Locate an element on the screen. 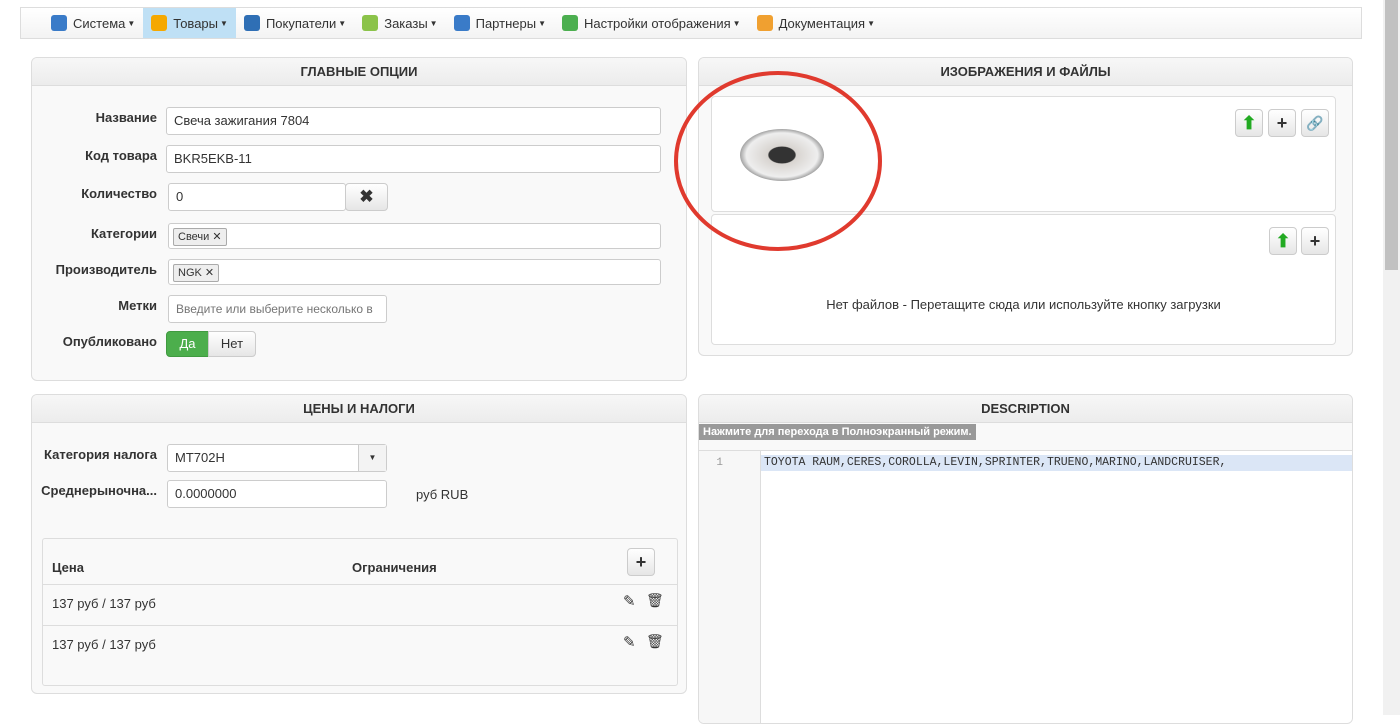 The width and height of the screenshot is (1400, 724). red-highlight-circle is located at coordinates (778, 161).